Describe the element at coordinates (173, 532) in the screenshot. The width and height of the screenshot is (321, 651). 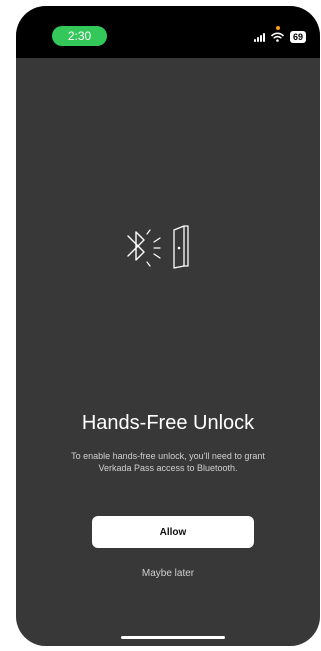
I see `allow-button: Allow` at that location.